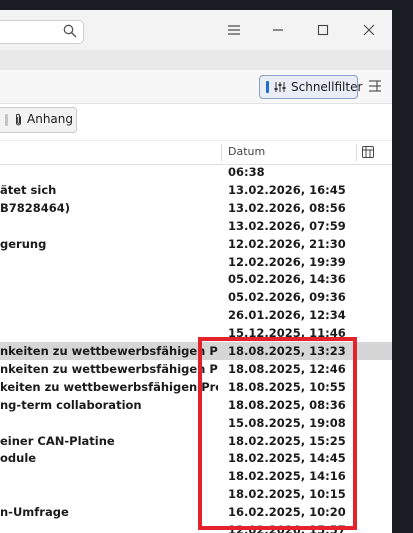 This screenshot has width=413, height=533. I want to click on message-date: 18.02.2025, 14:16, so click(287, 476).